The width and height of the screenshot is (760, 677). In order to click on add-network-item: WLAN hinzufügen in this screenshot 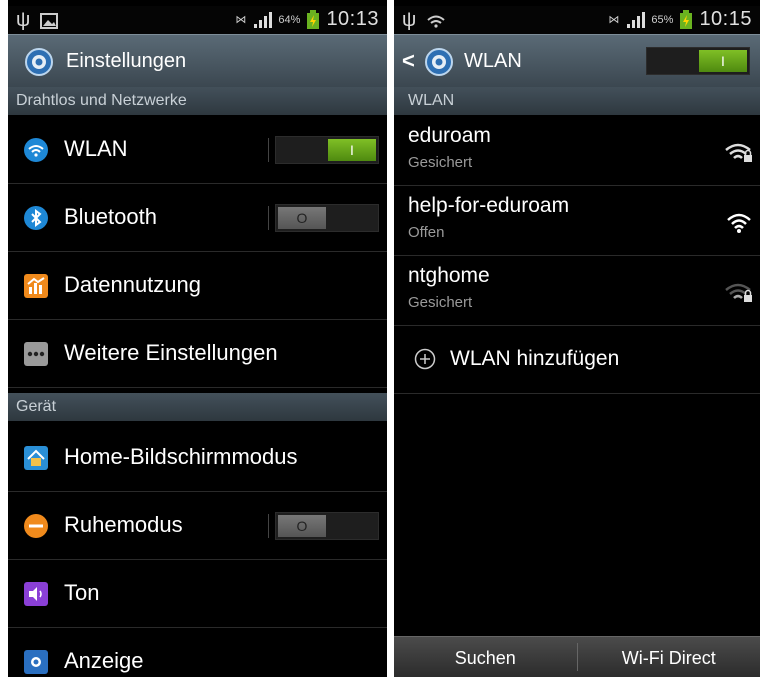, I will do `click(577, 360)`.